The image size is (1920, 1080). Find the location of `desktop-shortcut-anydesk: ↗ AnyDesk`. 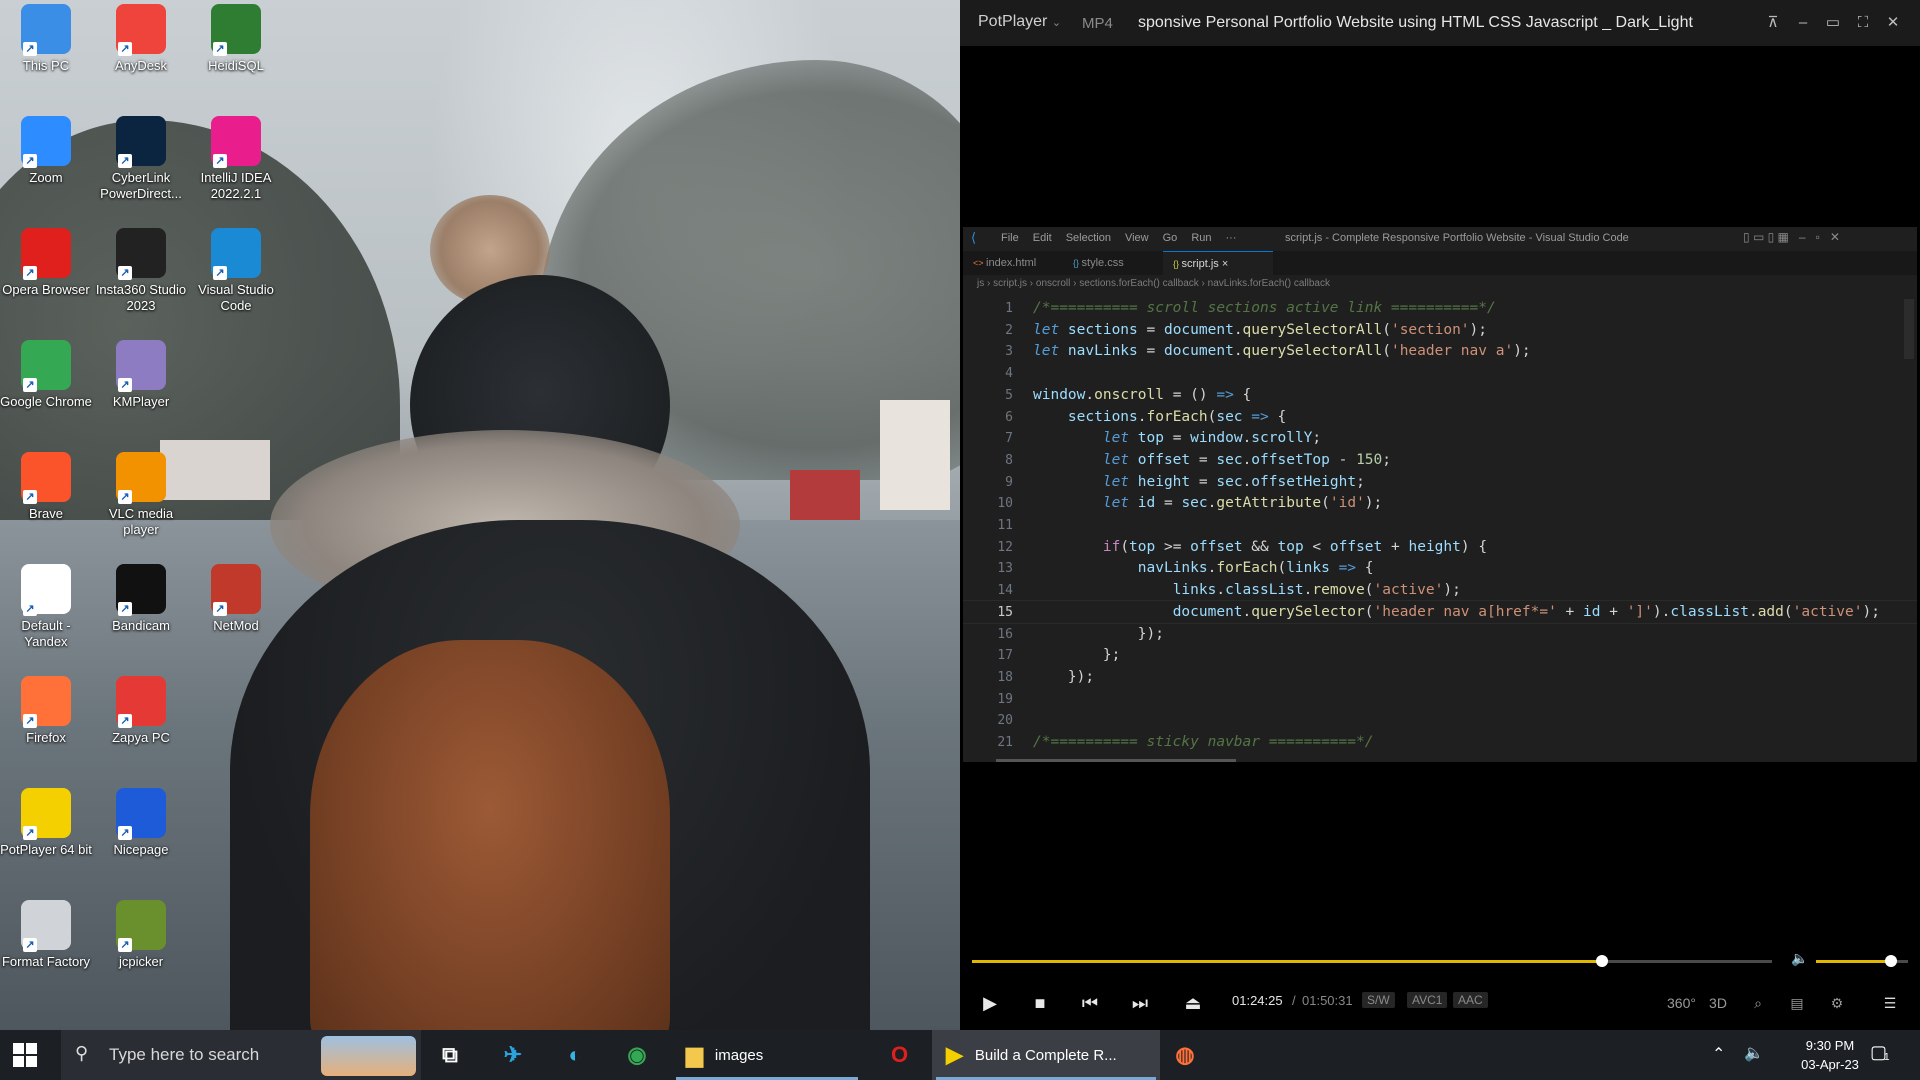

desktop-shortcut-anydesk: ↗ AnyDesk is located at coordinates (141, 37).